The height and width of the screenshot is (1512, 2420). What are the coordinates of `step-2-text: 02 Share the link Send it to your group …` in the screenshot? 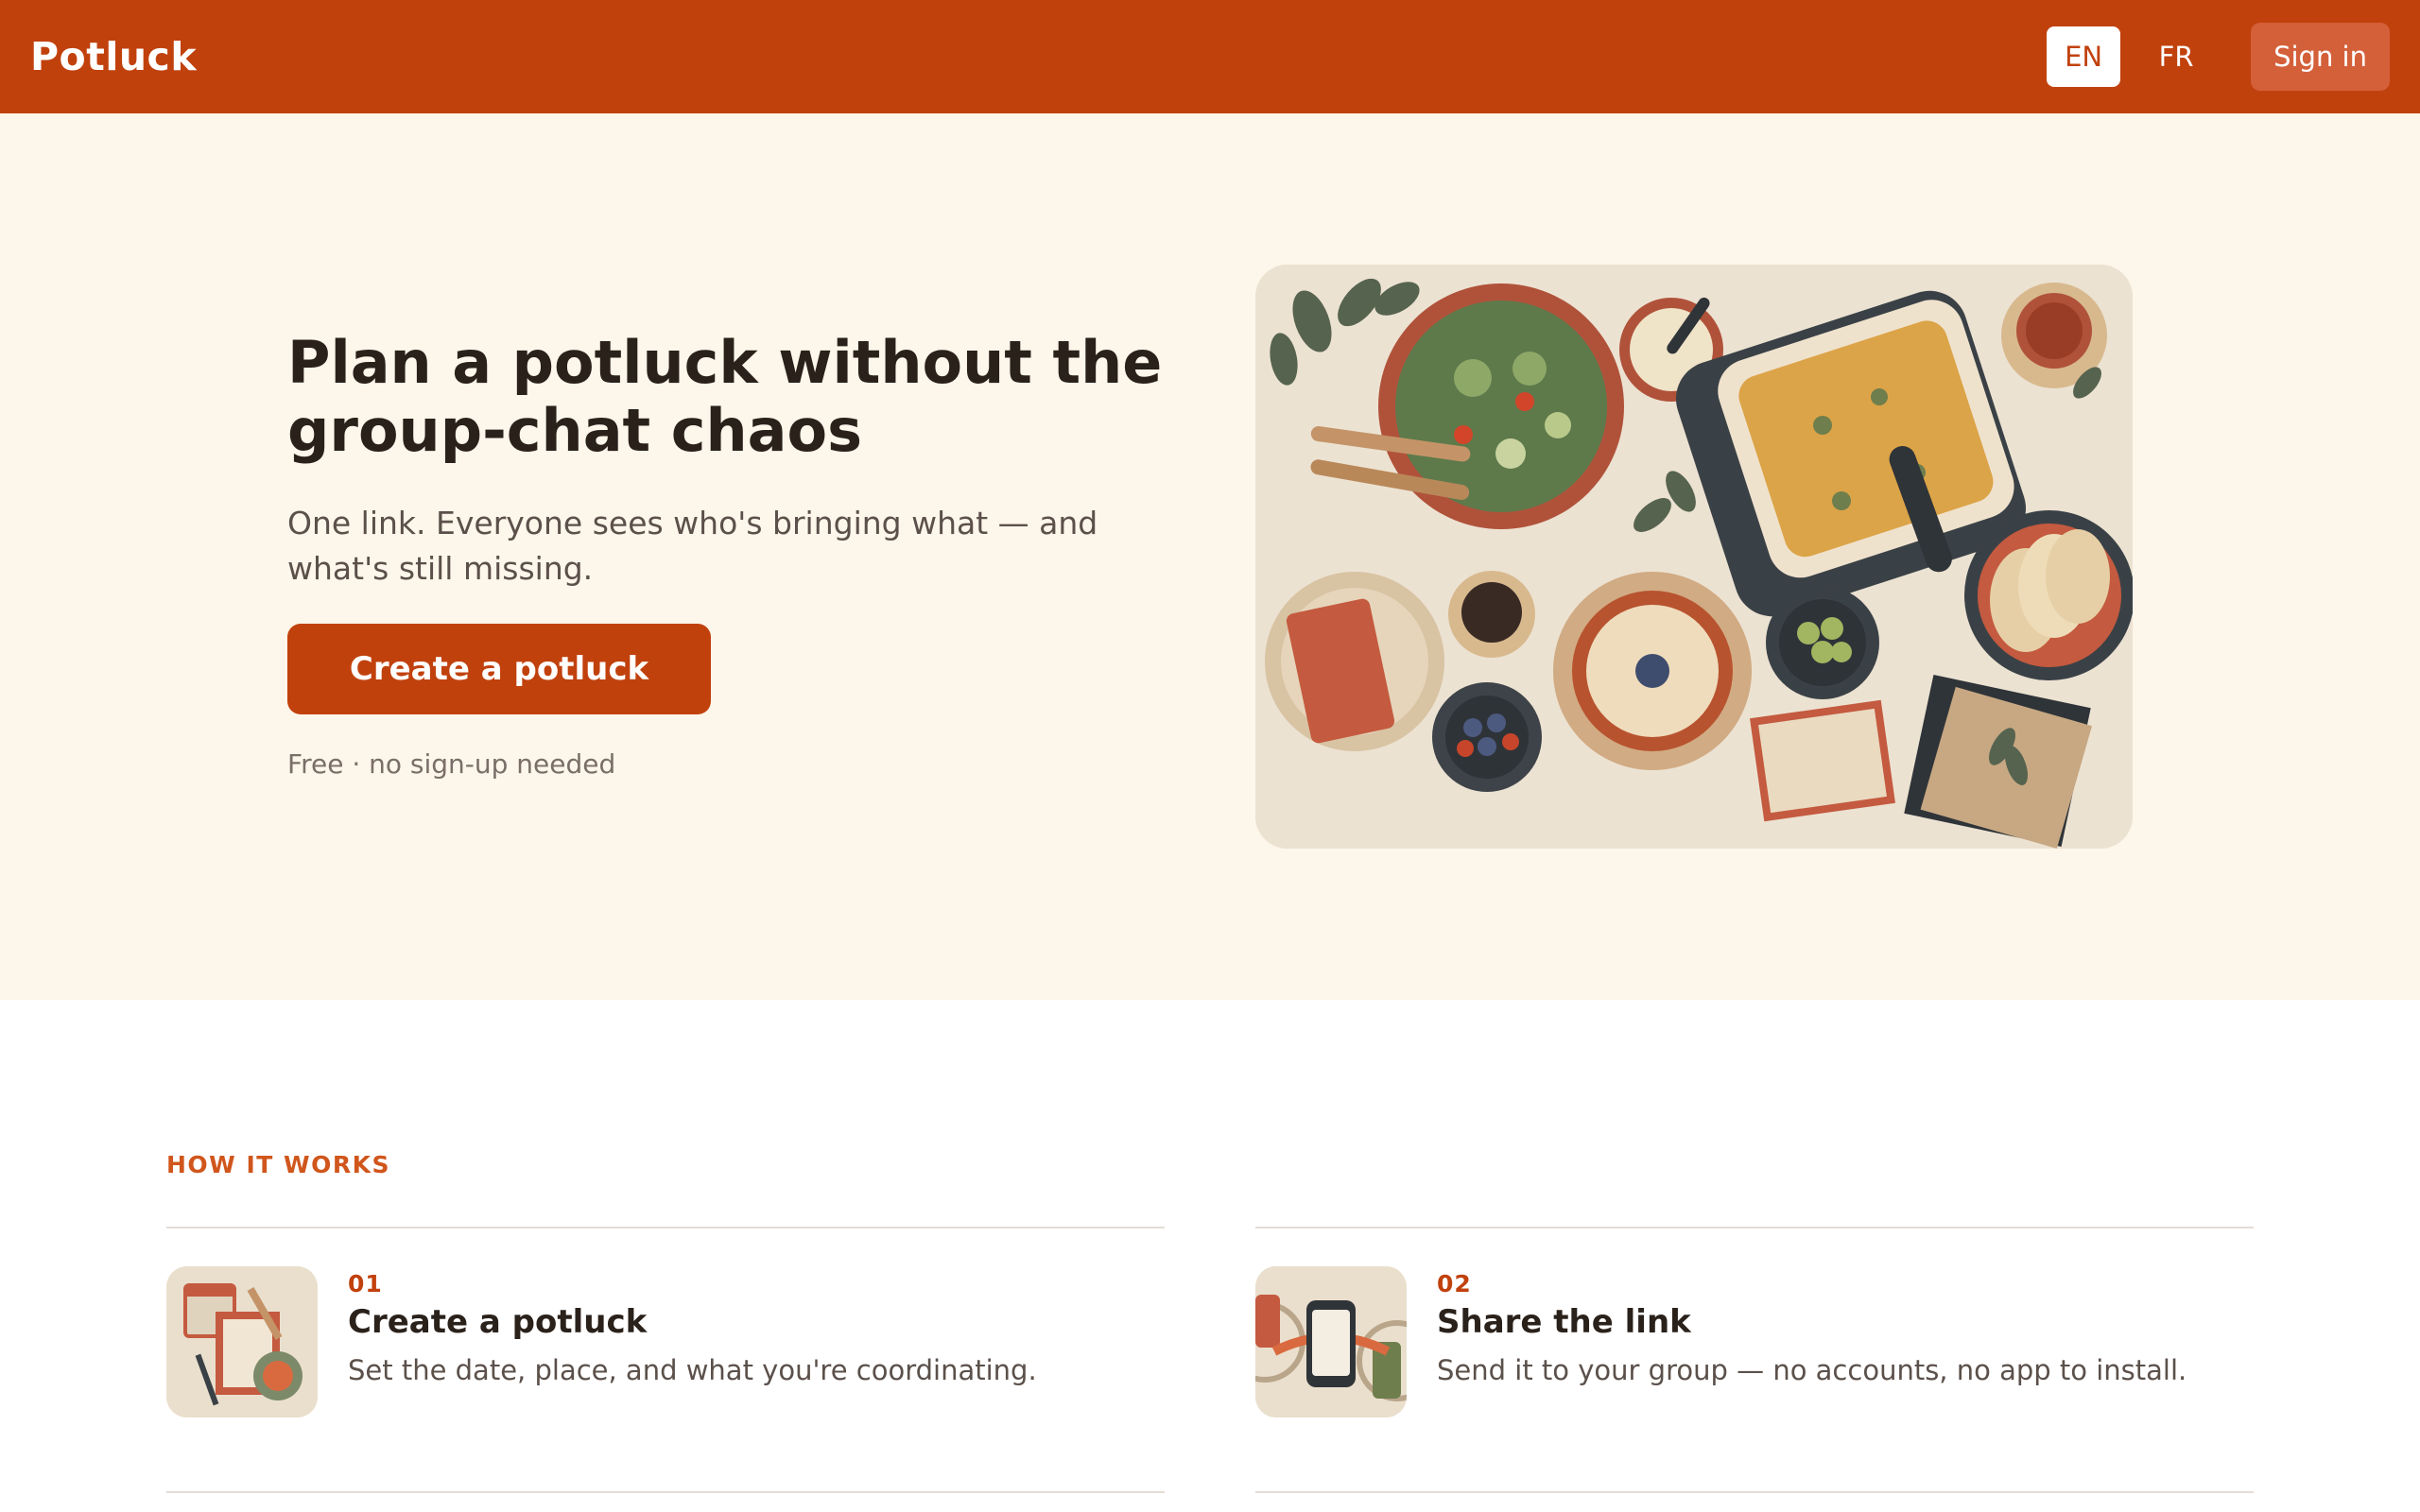 It's located at (1812, 1326).